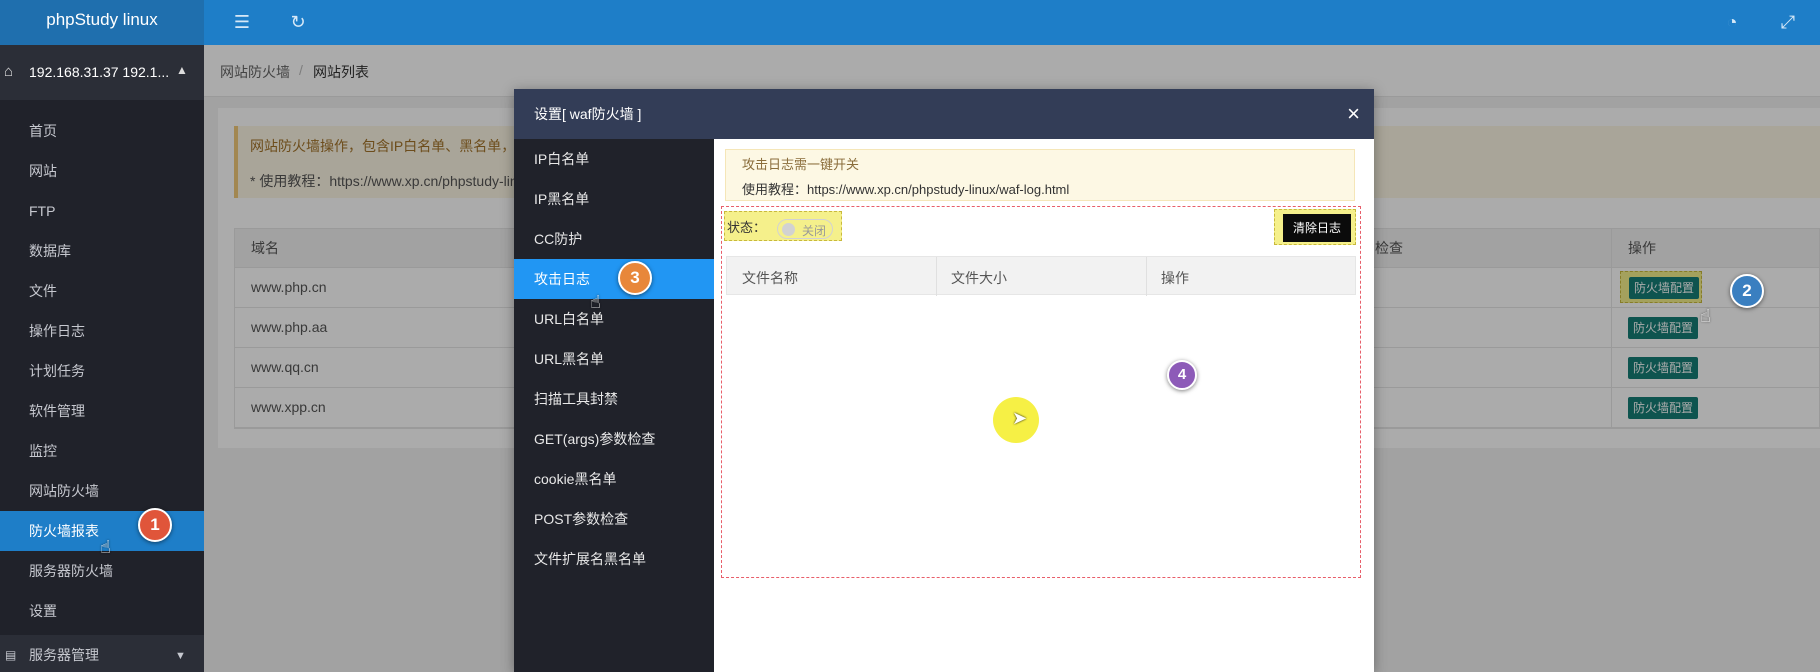 This screenshot has width=1820, height=672. I want to click on log-toggle-switch: 关闭, so click(805, 229).